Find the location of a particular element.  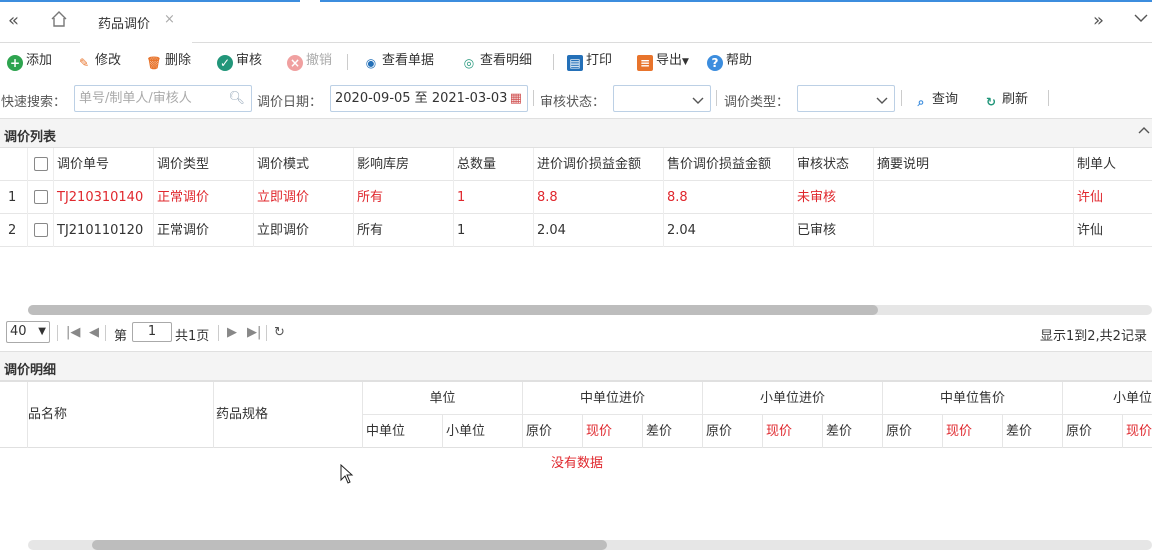

export-icon: ≡ is located at coordinates (645, 63).